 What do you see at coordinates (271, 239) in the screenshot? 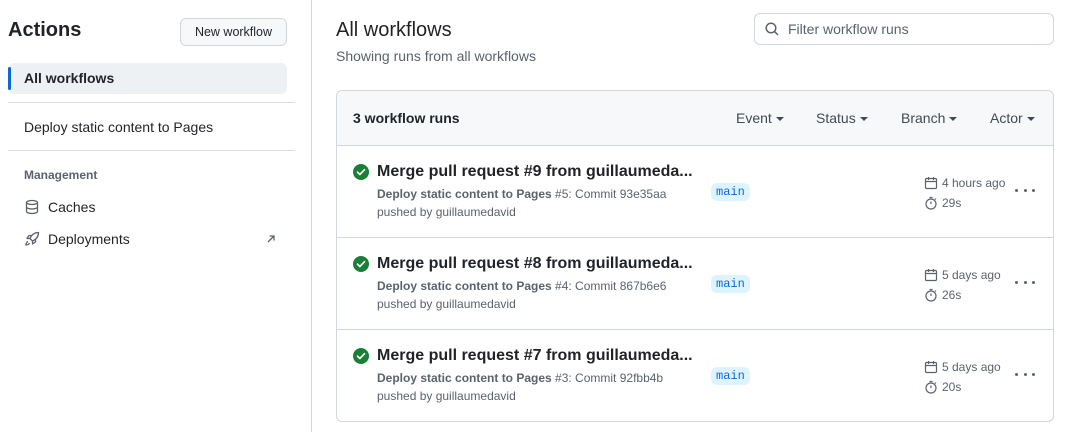
I see `external-link-icon` at bounding box center [271, 239].